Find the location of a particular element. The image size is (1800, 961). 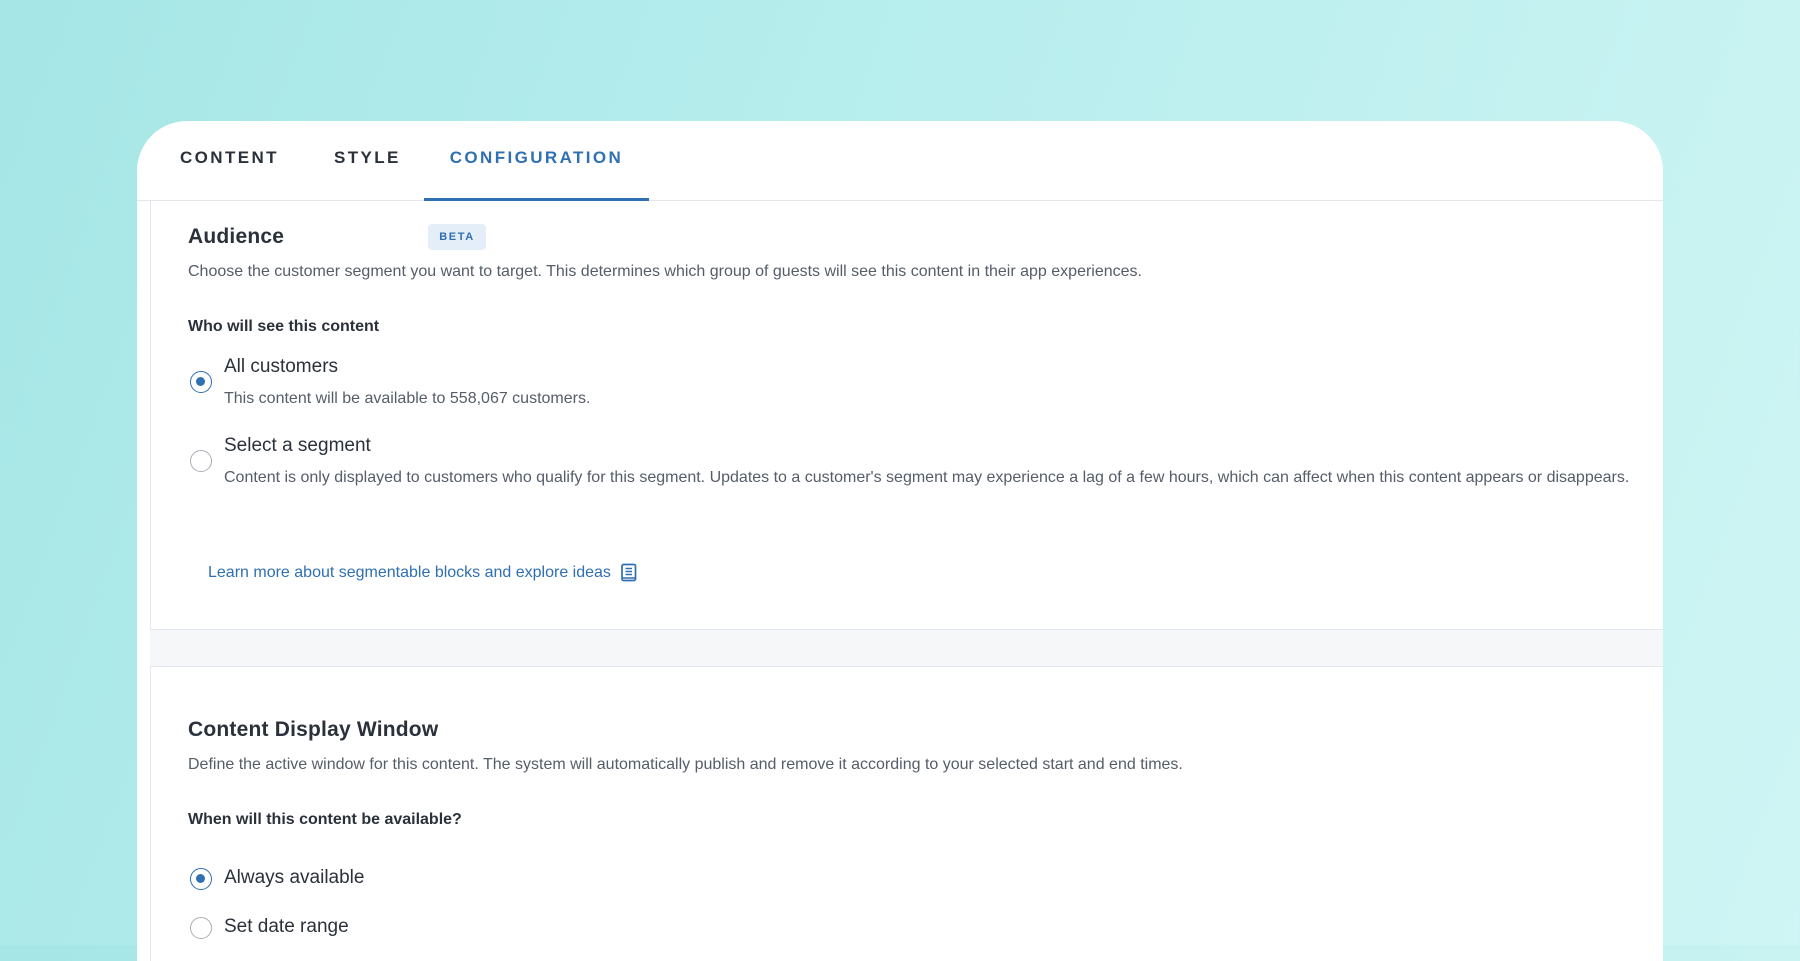

tab-content: CONTENT is located at coordinates (229, 174).